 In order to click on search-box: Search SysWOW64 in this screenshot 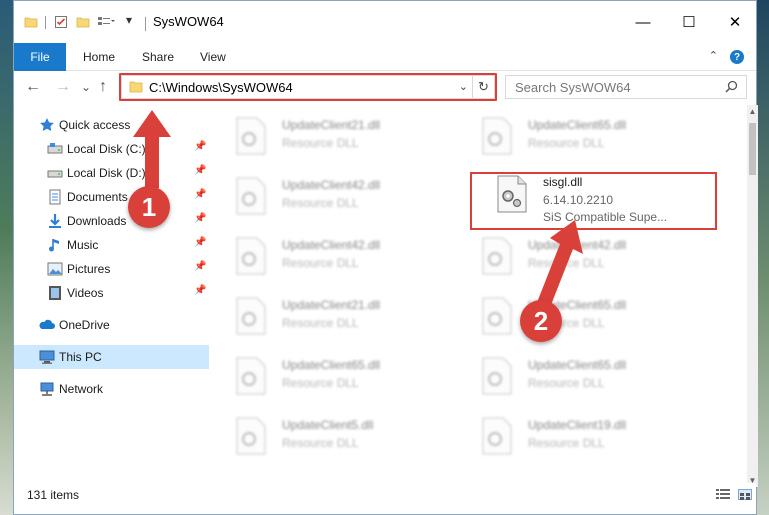, I will do `click(626, 87)`.